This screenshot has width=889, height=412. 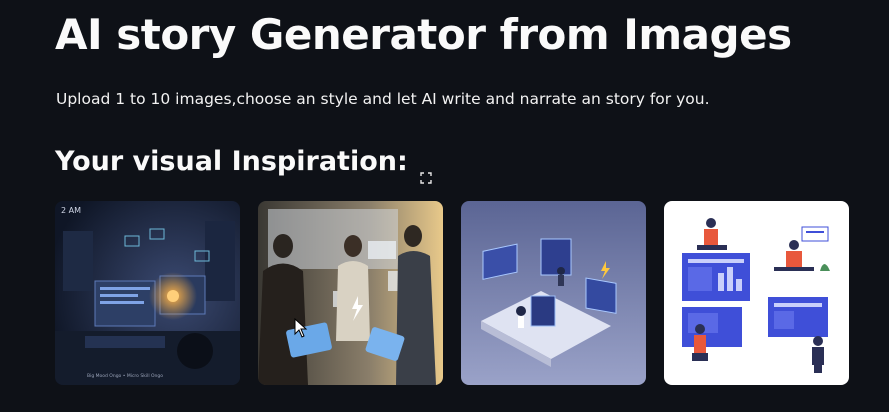 I want to click on flat-team-illustration, so click(x=756, y=293).